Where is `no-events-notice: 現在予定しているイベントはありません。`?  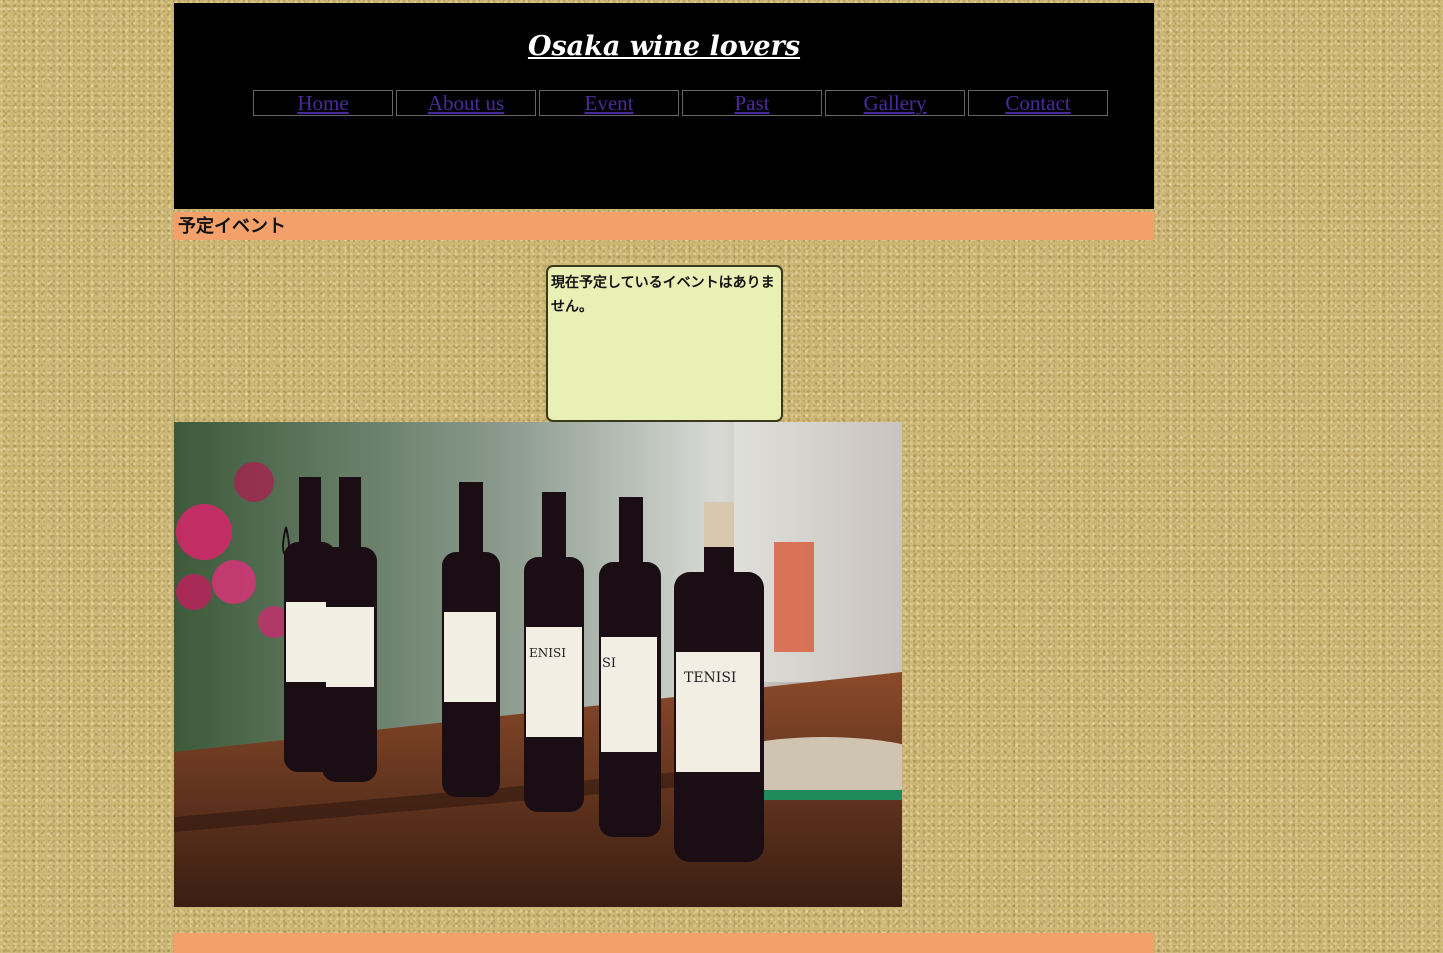 no-events-notice: 現在予定しているイベントはありません。 is located at coordinates (664, 343).